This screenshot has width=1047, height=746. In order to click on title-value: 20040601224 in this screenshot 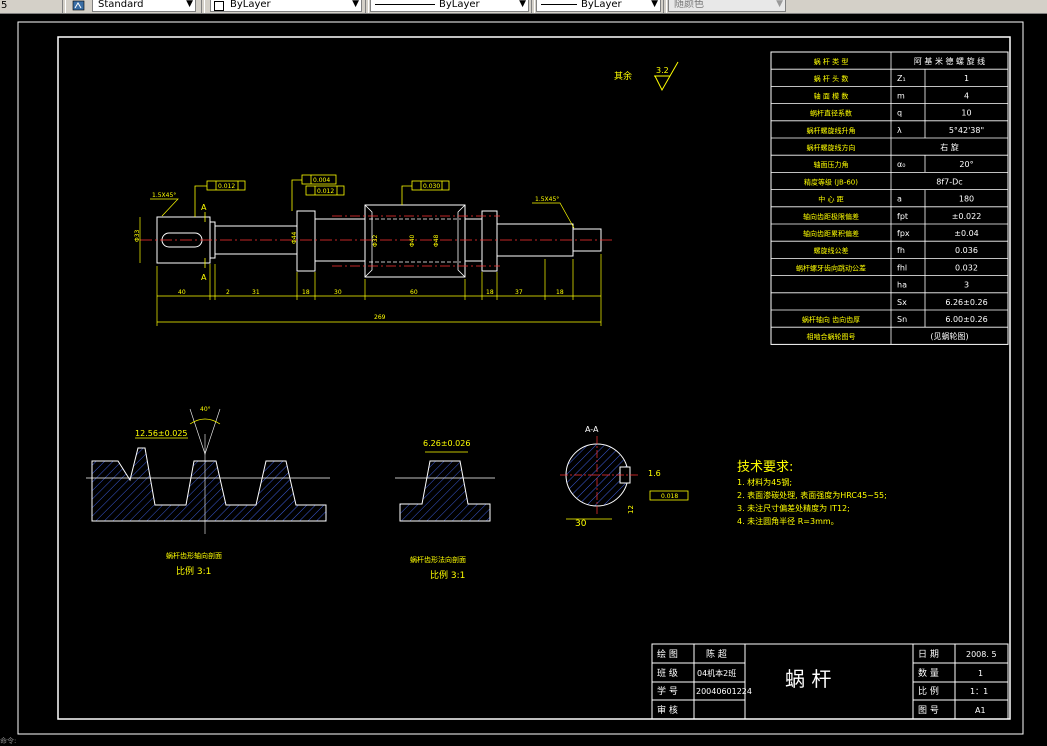, I will do `click(724, 691)`.